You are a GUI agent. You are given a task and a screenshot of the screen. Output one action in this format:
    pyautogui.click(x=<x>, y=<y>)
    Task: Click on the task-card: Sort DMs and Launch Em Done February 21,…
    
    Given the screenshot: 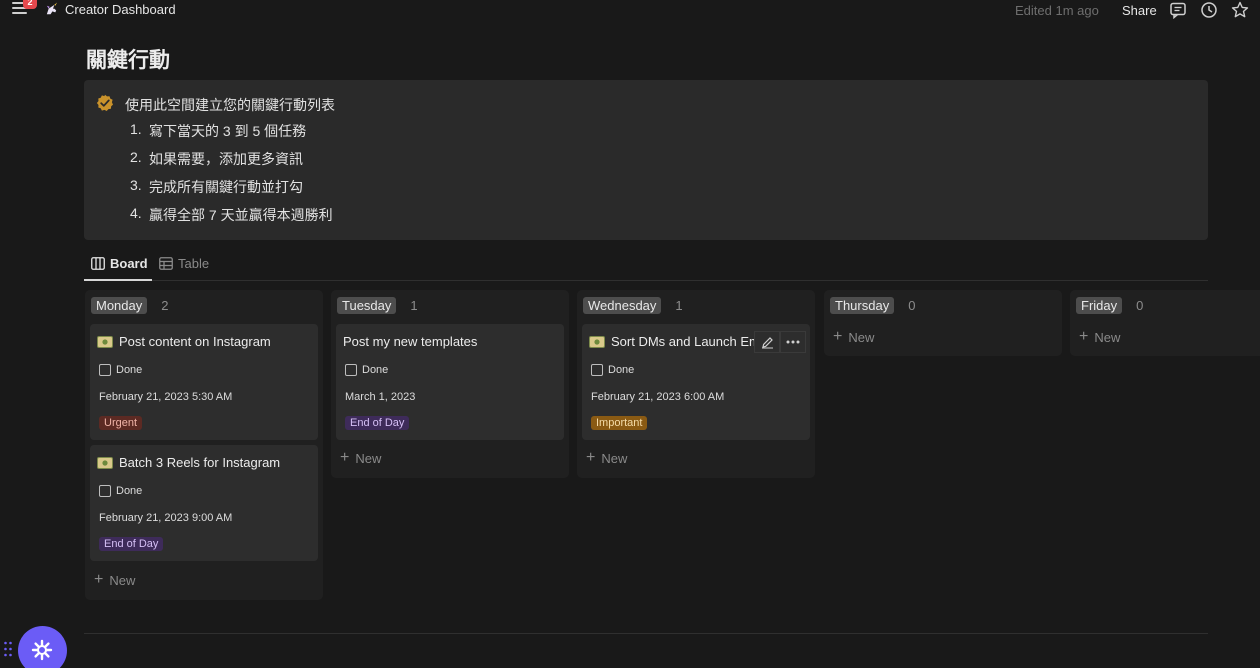 What is the action you would take?
    pyautogui.click(x=696, y=382)
    